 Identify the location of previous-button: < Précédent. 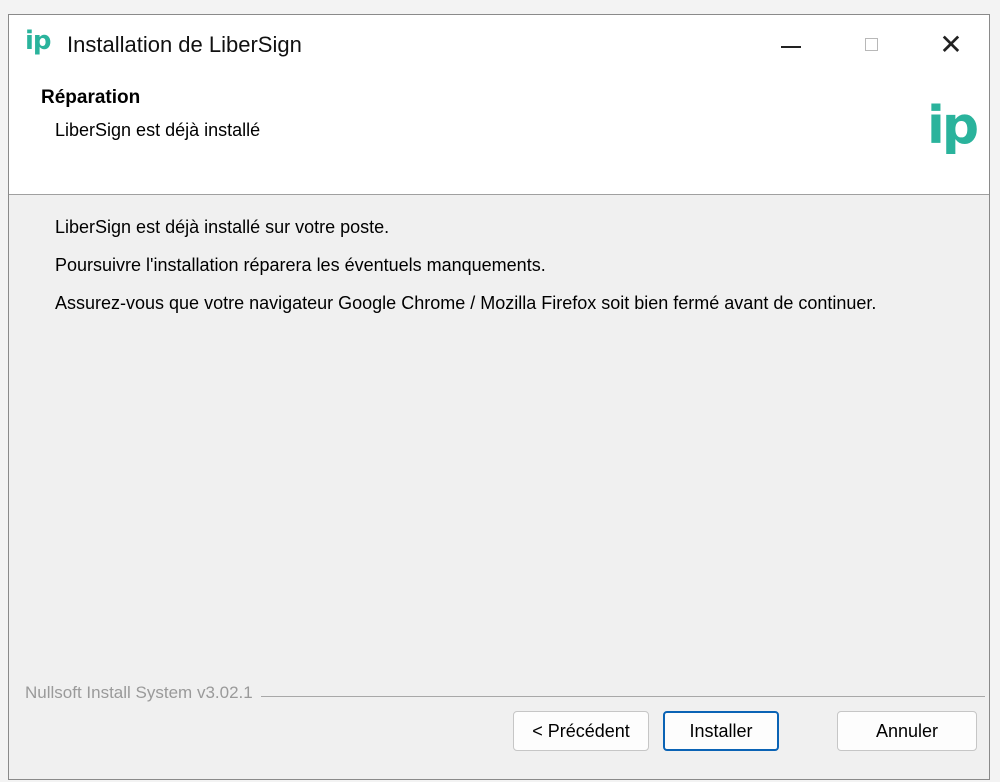
(581, 731).